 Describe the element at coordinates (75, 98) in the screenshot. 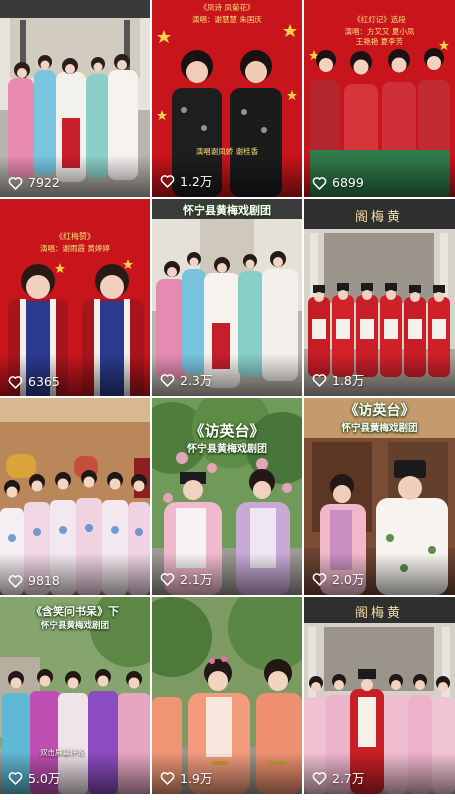

I see `video-thumbnail: 7922` at that location.